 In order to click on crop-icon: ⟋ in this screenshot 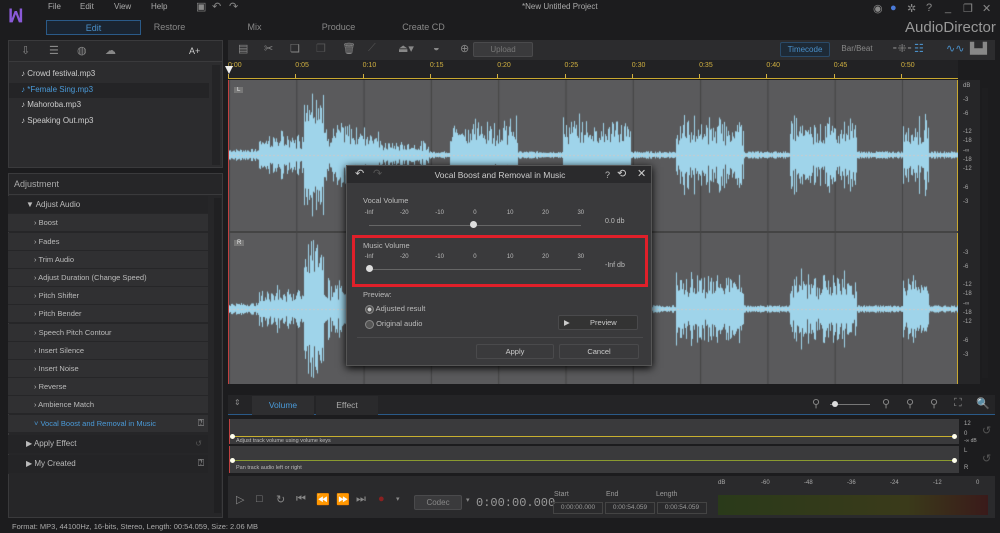, I will do `click(372, 48)`.